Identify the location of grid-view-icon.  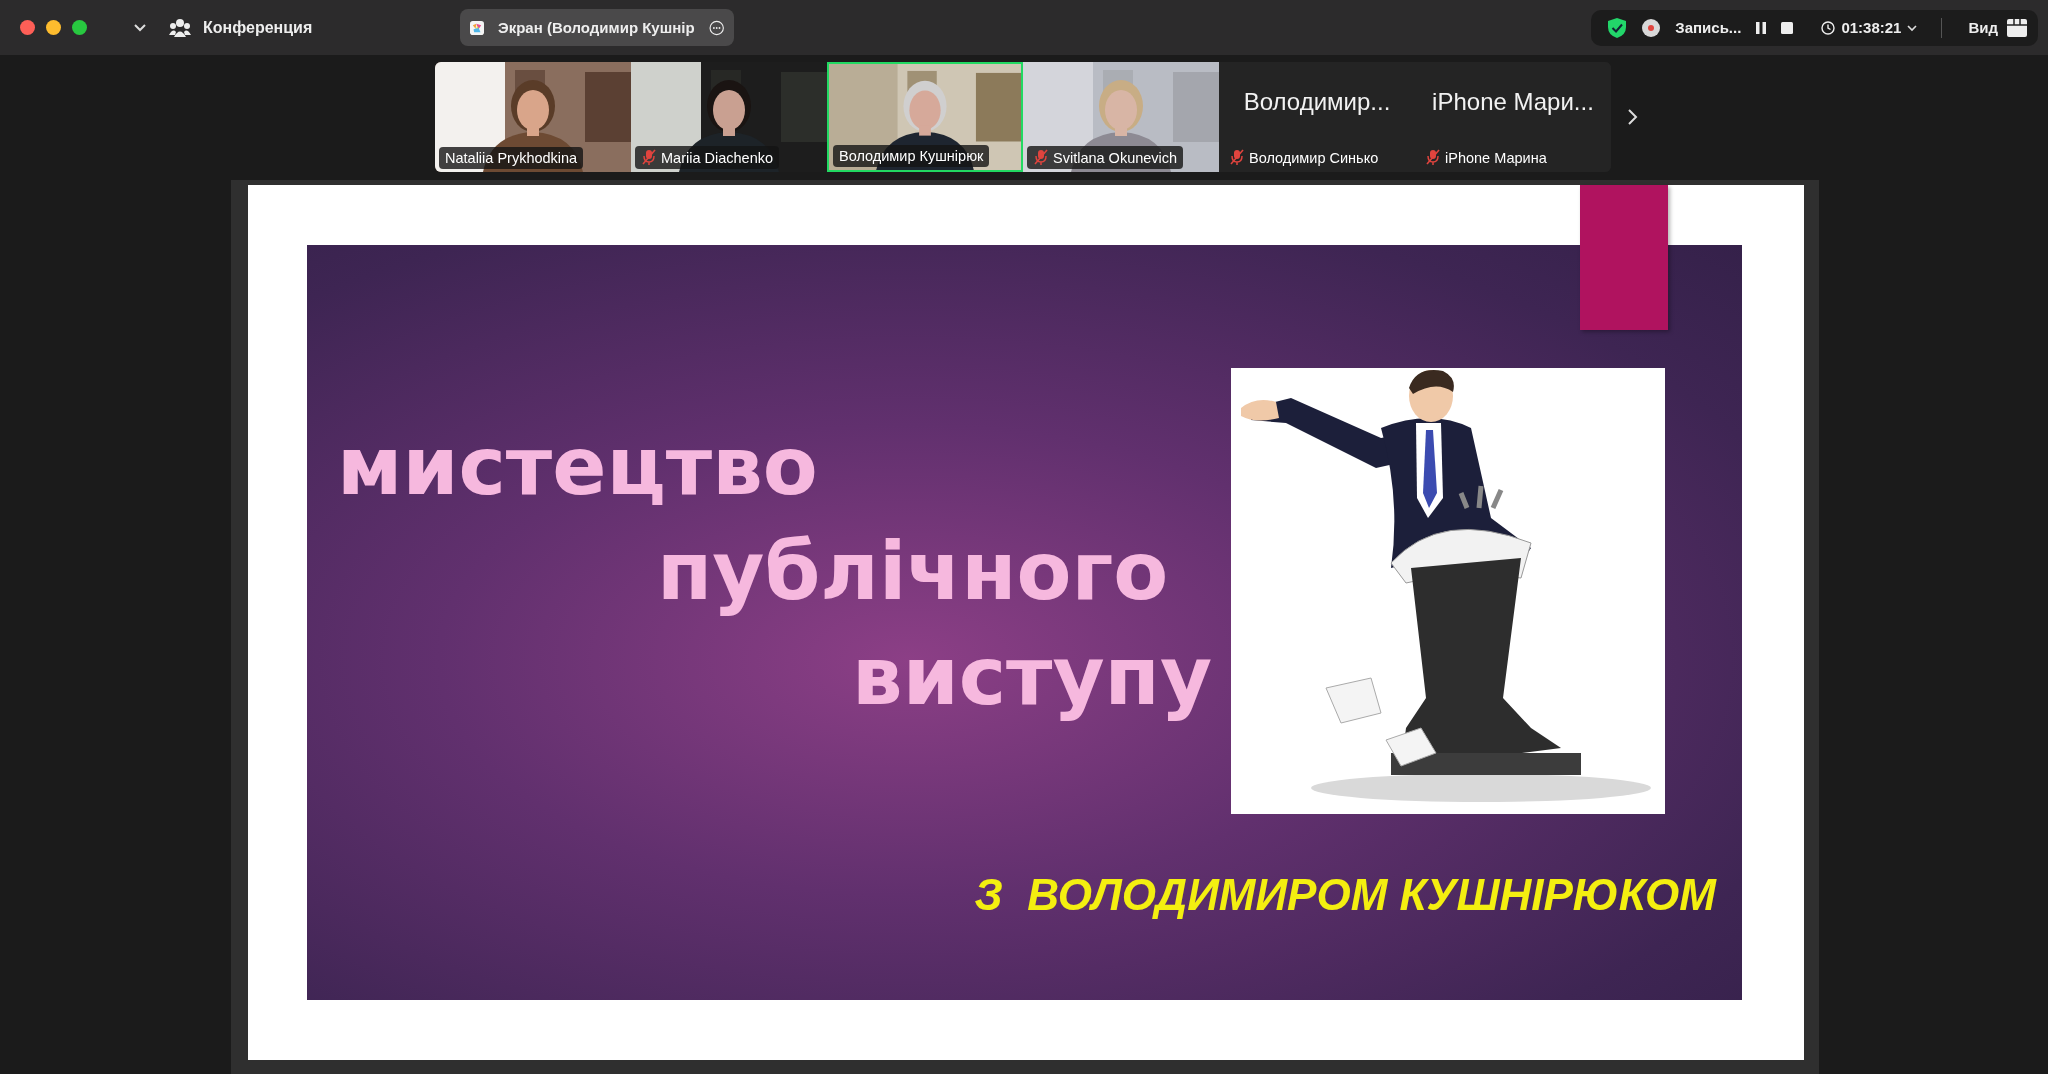
(2017, 27).